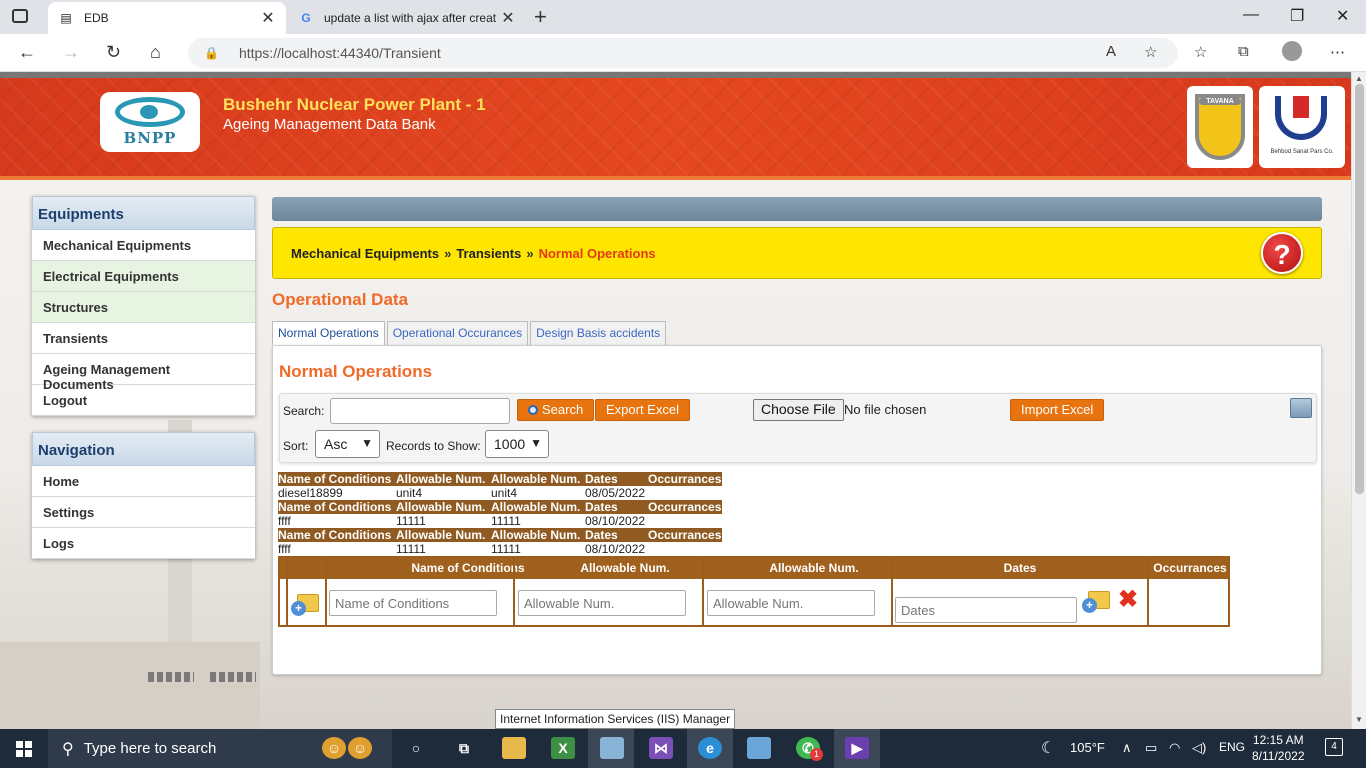  Describe the element at coordinates (150, 748) in the screenshot. I see `taskbar-search-text: Type here to search` at that location.